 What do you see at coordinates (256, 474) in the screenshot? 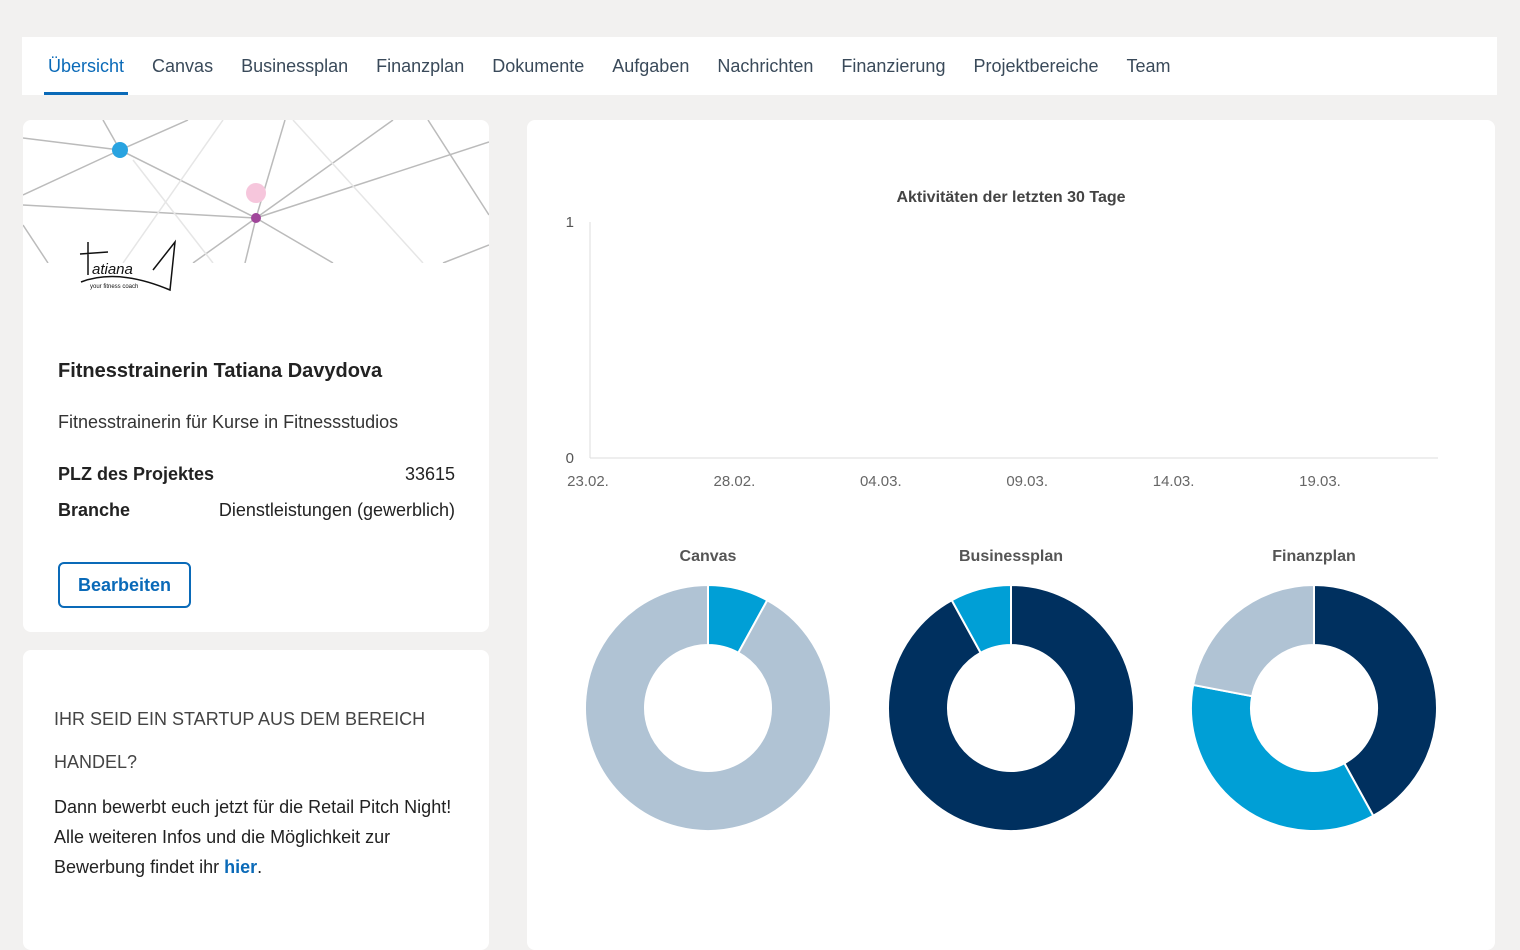
I see `field-plz: PLZ des Projektes 33615` at bounding box center [256, 474].